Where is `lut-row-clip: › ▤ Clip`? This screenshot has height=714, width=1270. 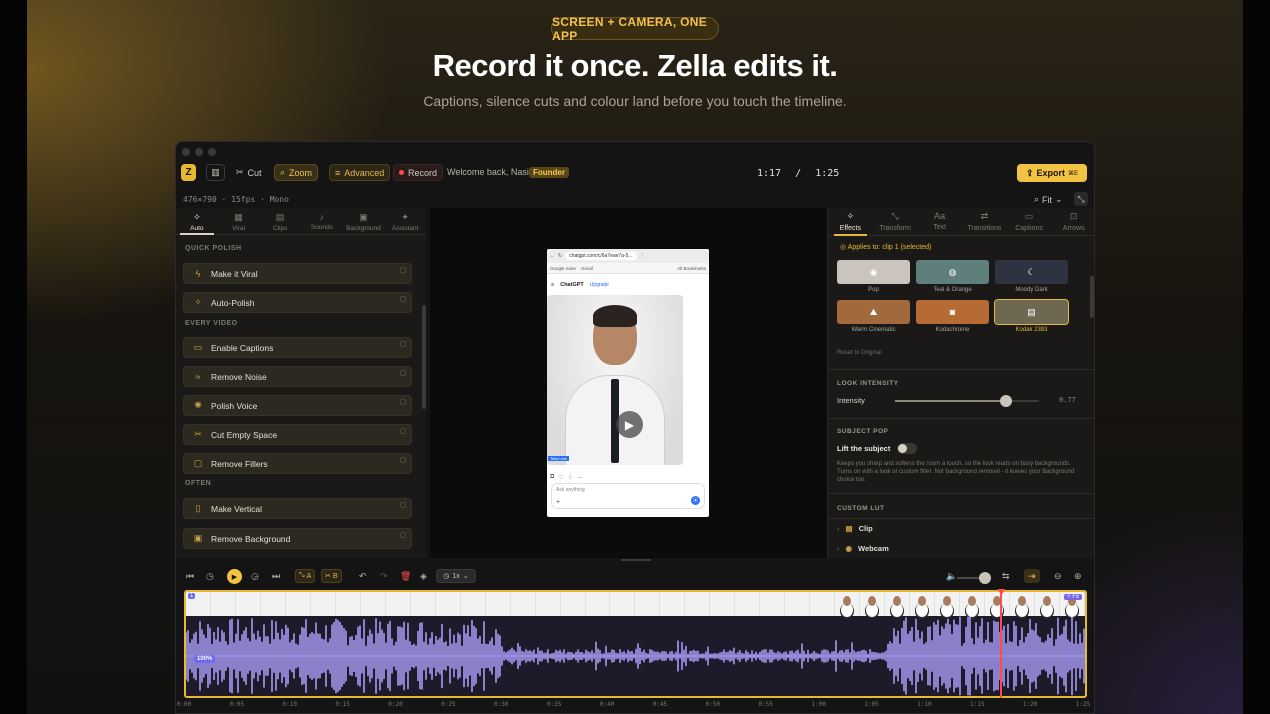 lut-row-clip: › ▤ Clip is located at coordinates (855, 528).